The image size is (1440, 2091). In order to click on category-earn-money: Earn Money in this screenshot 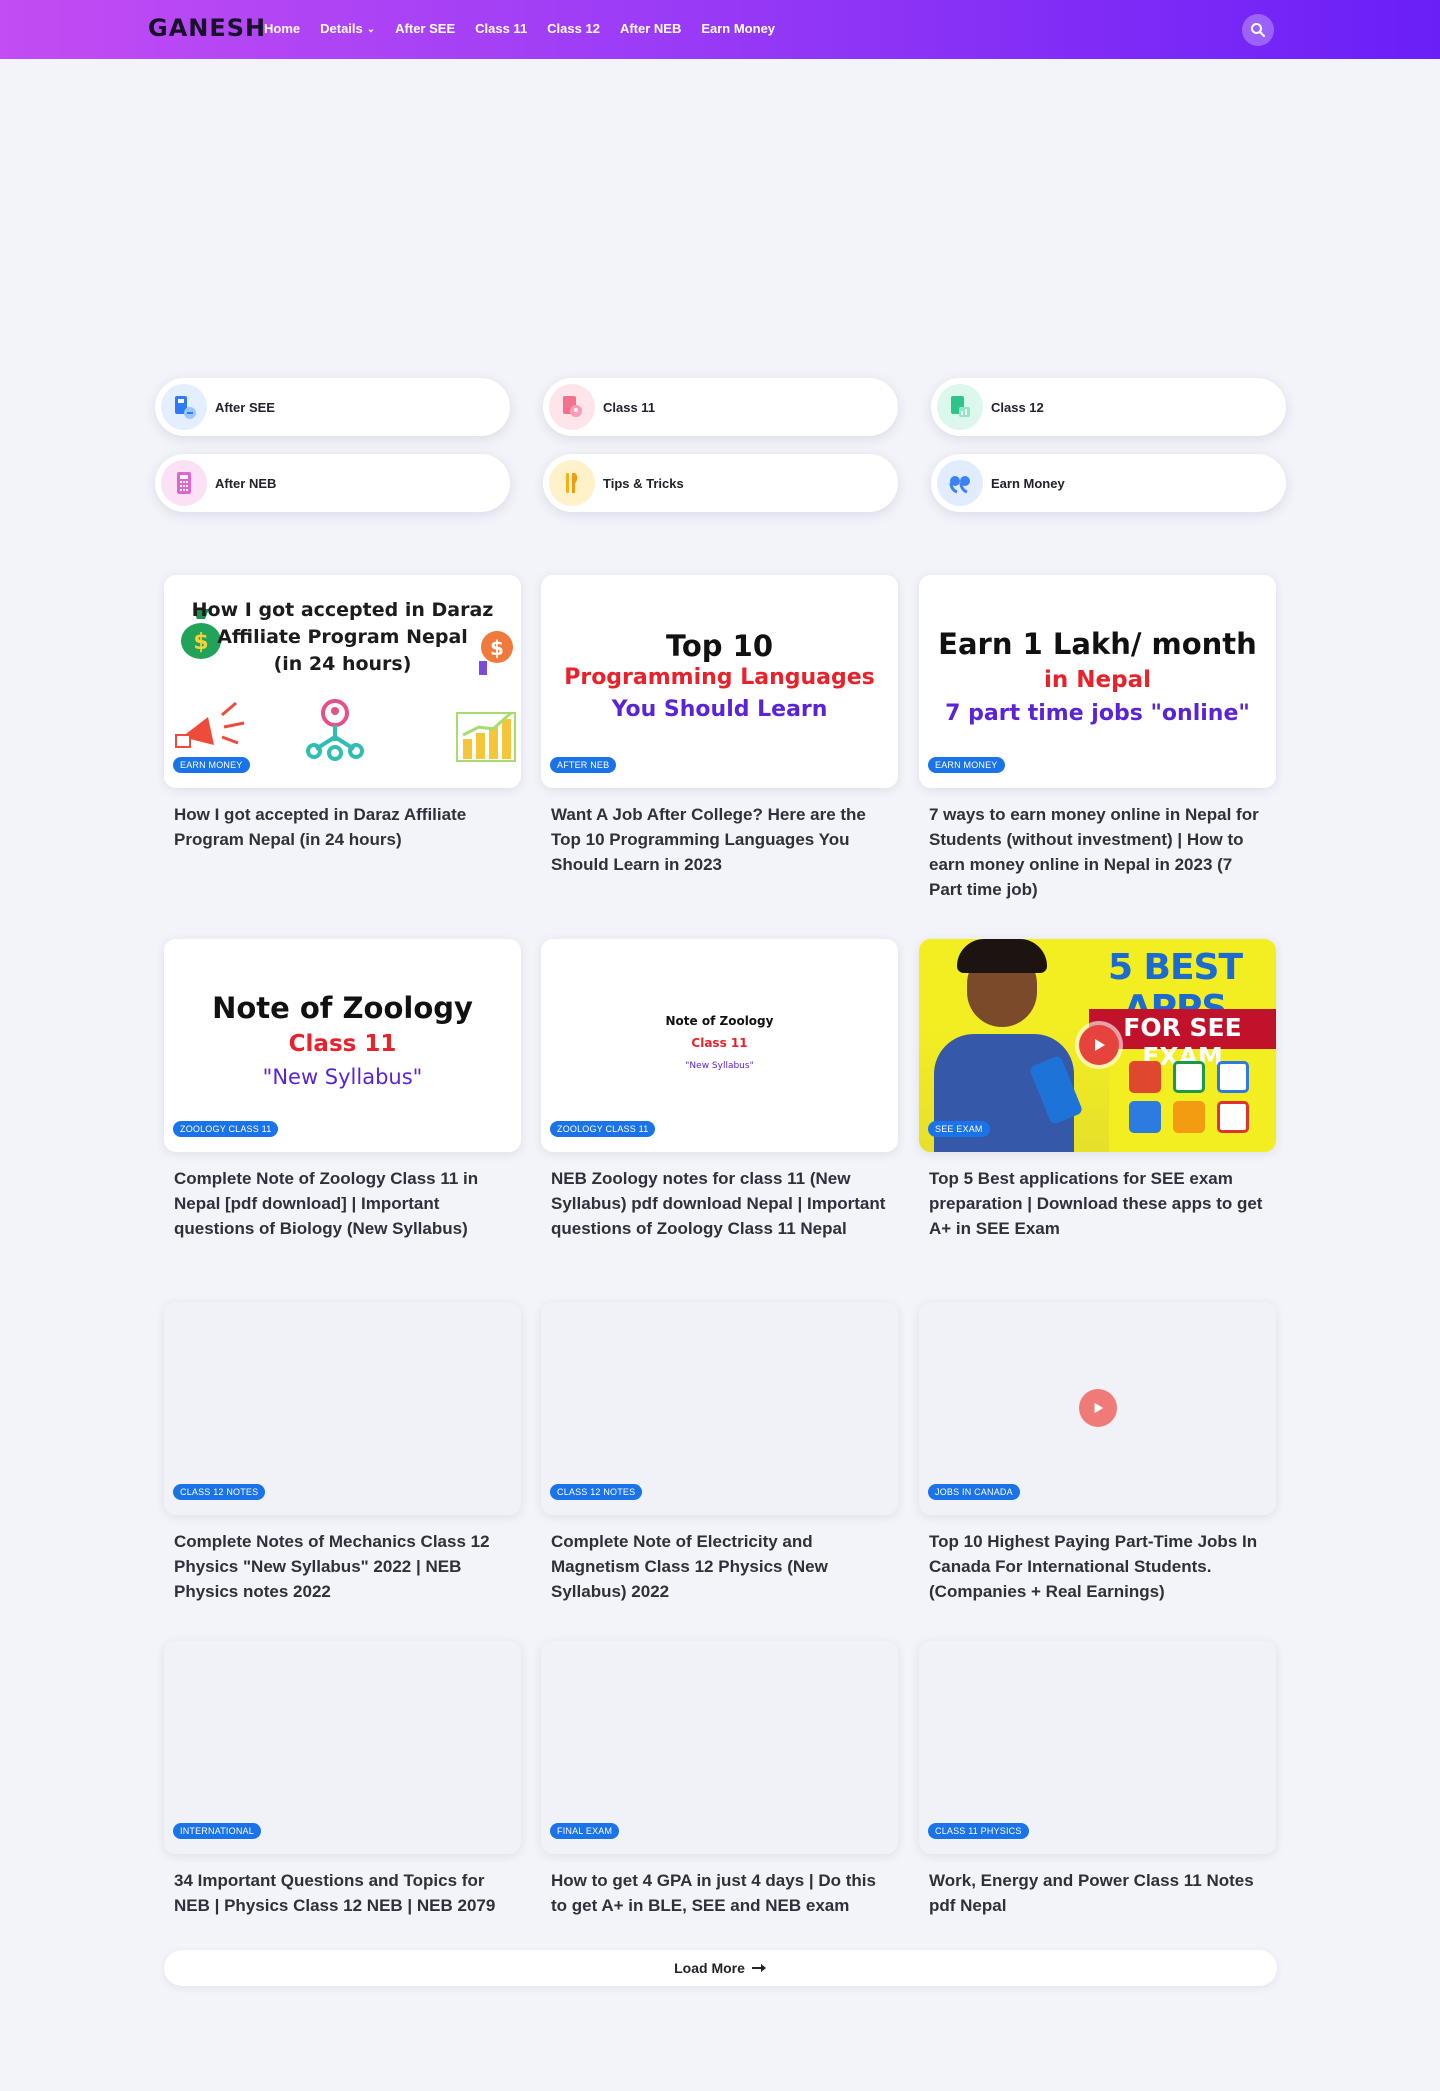, I will do `click(1108, 483)`.